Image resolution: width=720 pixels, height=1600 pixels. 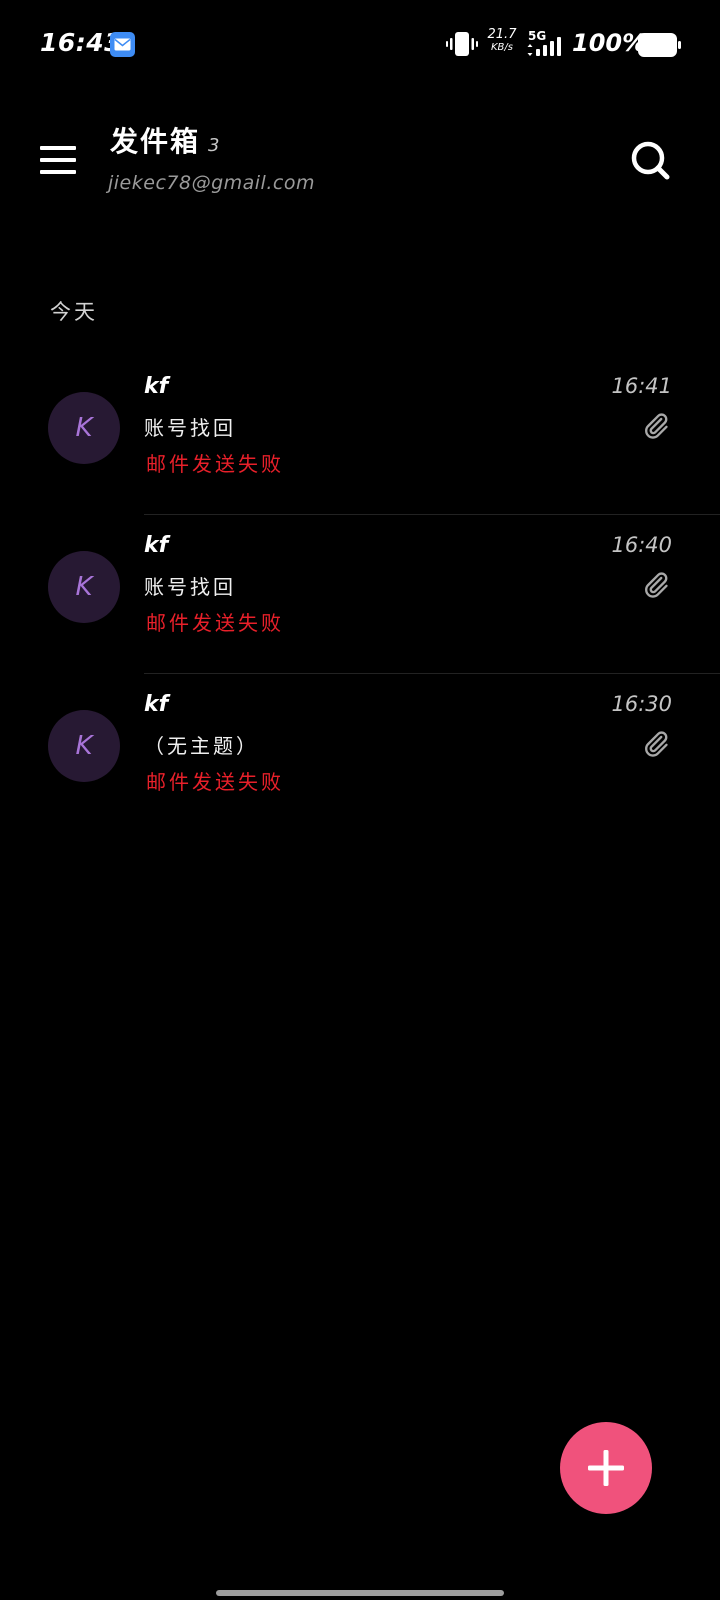 What do you see at coordinates (211, 183) in the screenshot?
I see `account-email: jiekec78@gmail.com` at bounding box center [211, 183].